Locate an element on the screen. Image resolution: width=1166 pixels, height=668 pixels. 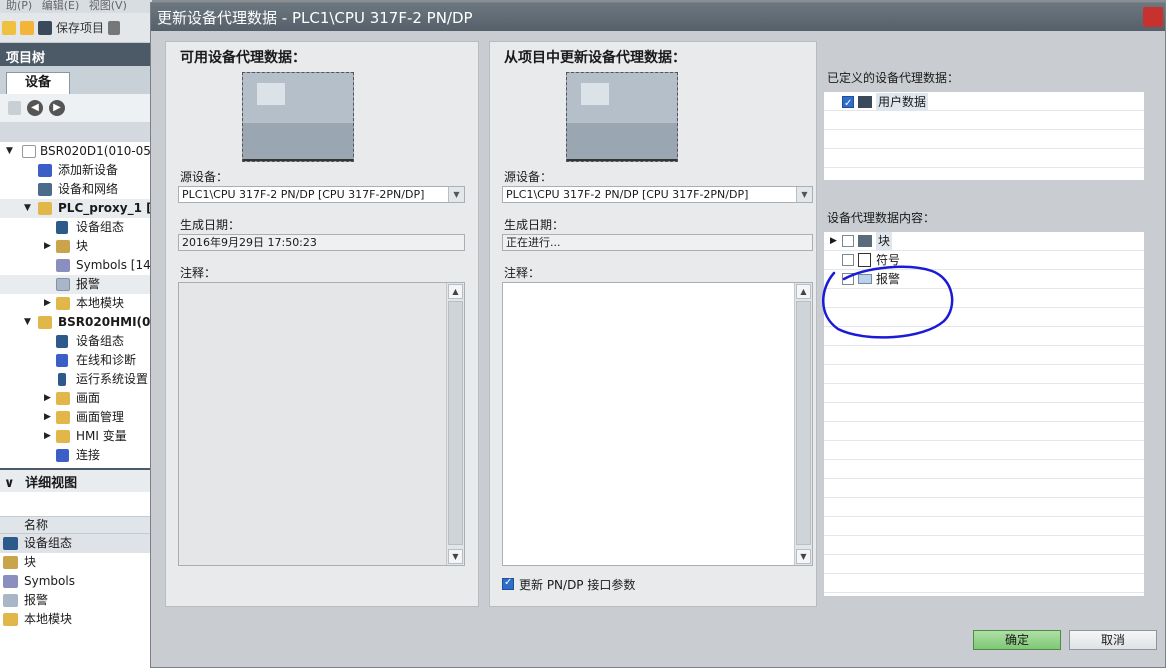
update-pn-checkbox-row: 更新 PN/DP 接口参数 is located at coordinates (652, 585).